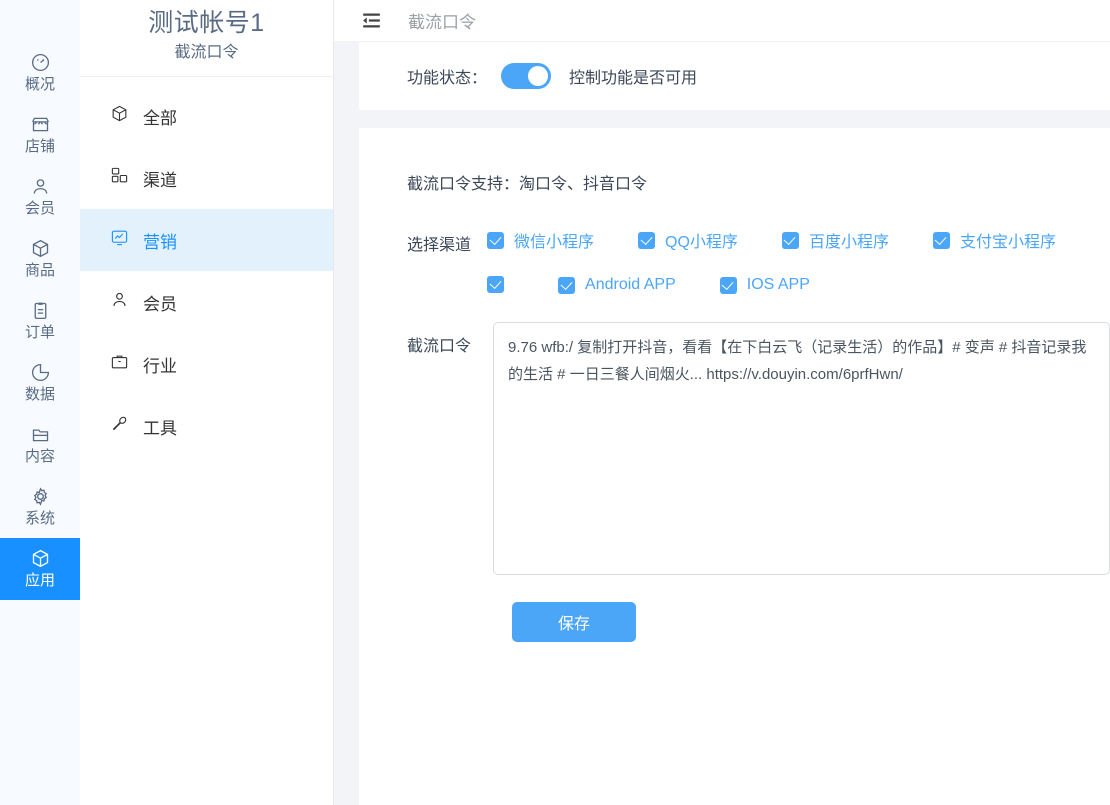  Describe the element at coordinates (39, 146) in the screenshot. I see `sidebar-item-label: 店铺` at that location.